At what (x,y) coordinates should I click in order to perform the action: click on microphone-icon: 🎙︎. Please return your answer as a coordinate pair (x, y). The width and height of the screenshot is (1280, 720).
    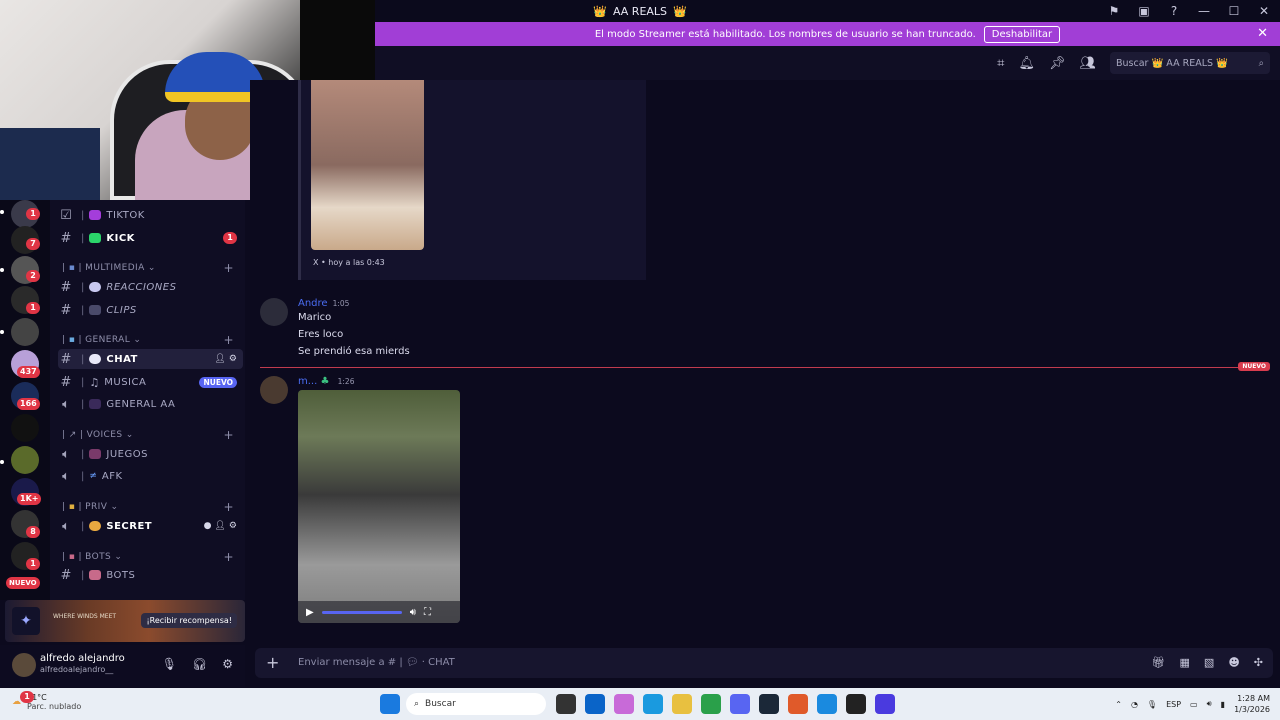
    Looking at the image, I should click on (169, 664).